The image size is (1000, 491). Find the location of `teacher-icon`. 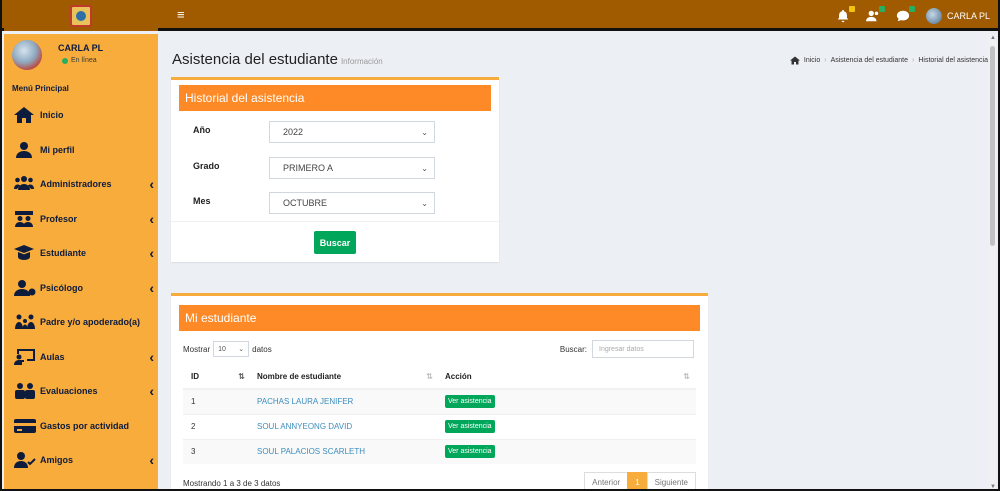

teacher-icon is located at coordinates (25, 218).